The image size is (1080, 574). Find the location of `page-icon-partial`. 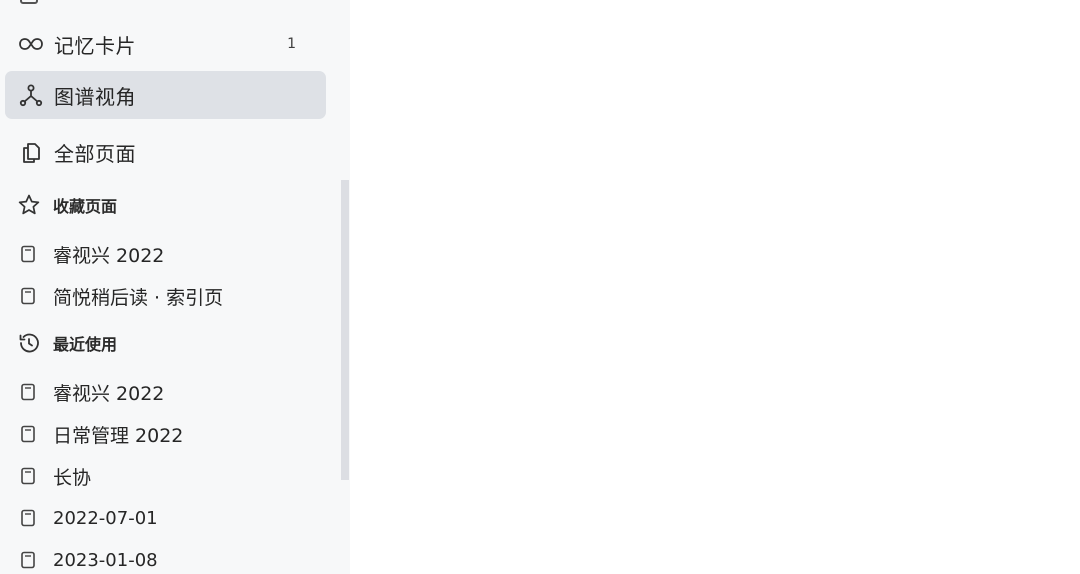

page-icon-partial is located at coordinates (29, 2).